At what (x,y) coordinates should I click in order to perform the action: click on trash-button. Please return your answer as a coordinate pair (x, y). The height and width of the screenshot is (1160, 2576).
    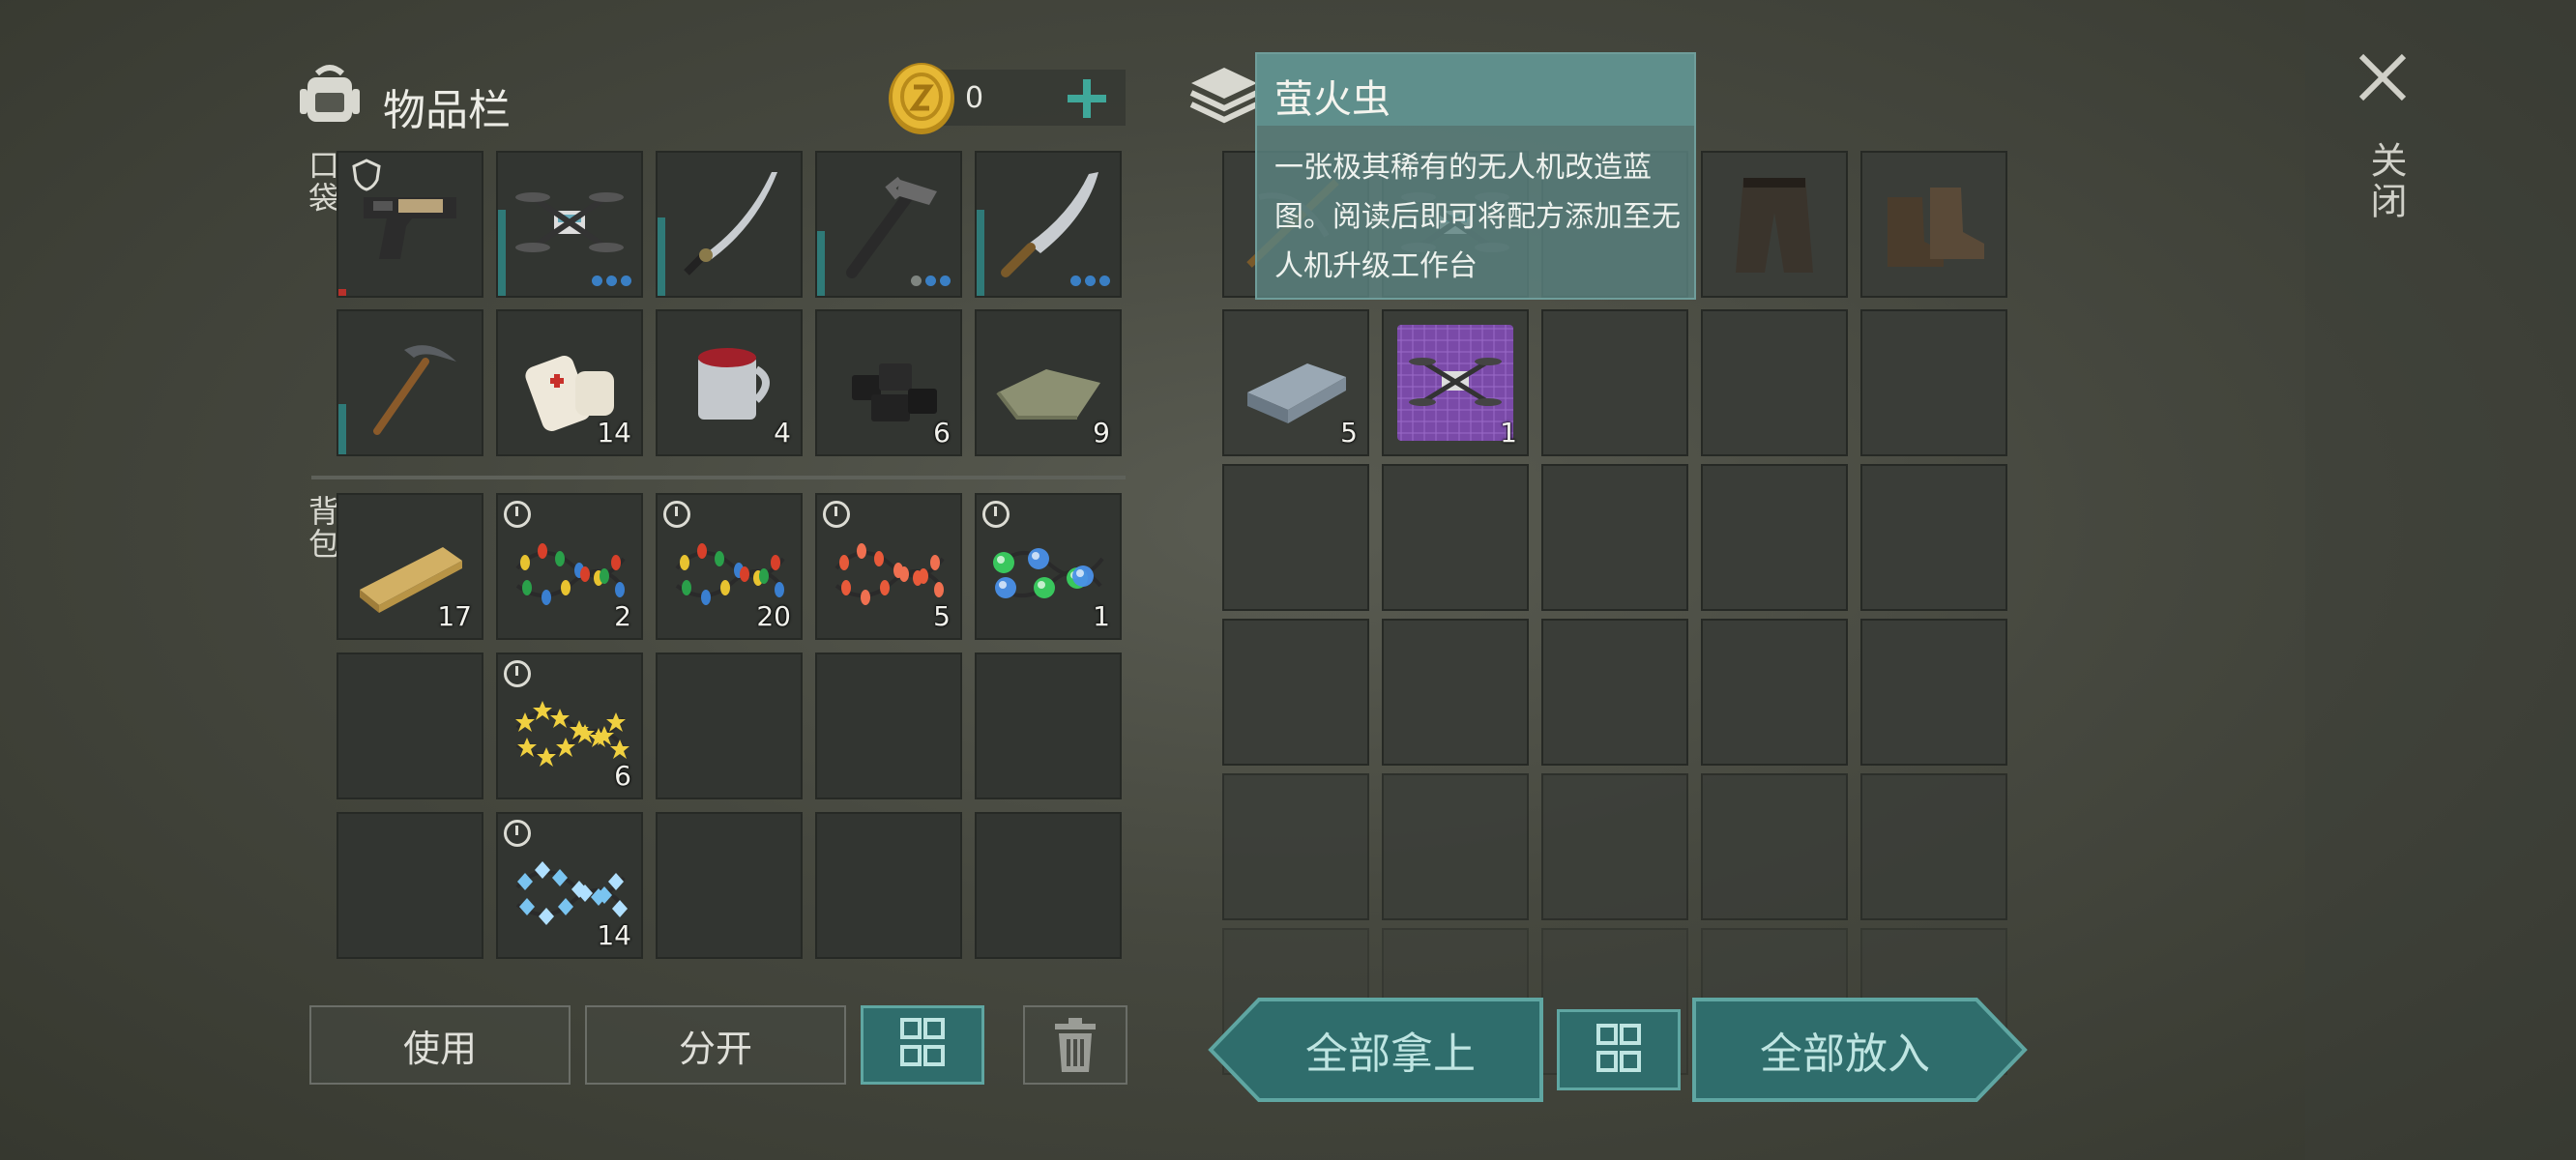
    Looking at the image, I should click on (1075, 1045).